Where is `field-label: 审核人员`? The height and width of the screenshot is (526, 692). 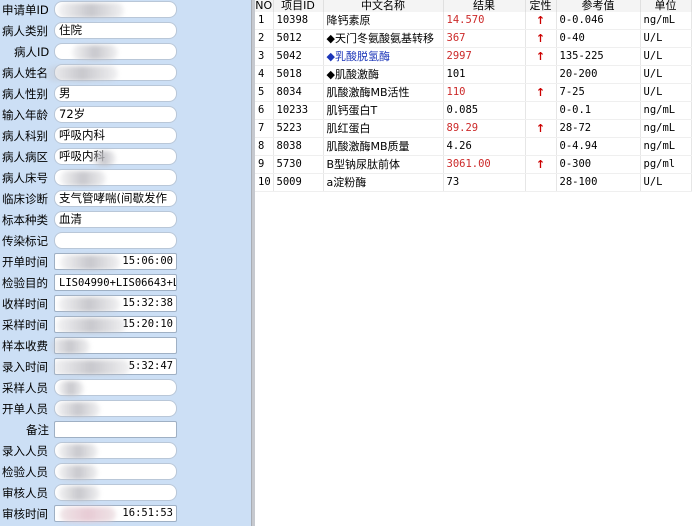 field-label: 审核人员 is located at coordinates (25, 493).